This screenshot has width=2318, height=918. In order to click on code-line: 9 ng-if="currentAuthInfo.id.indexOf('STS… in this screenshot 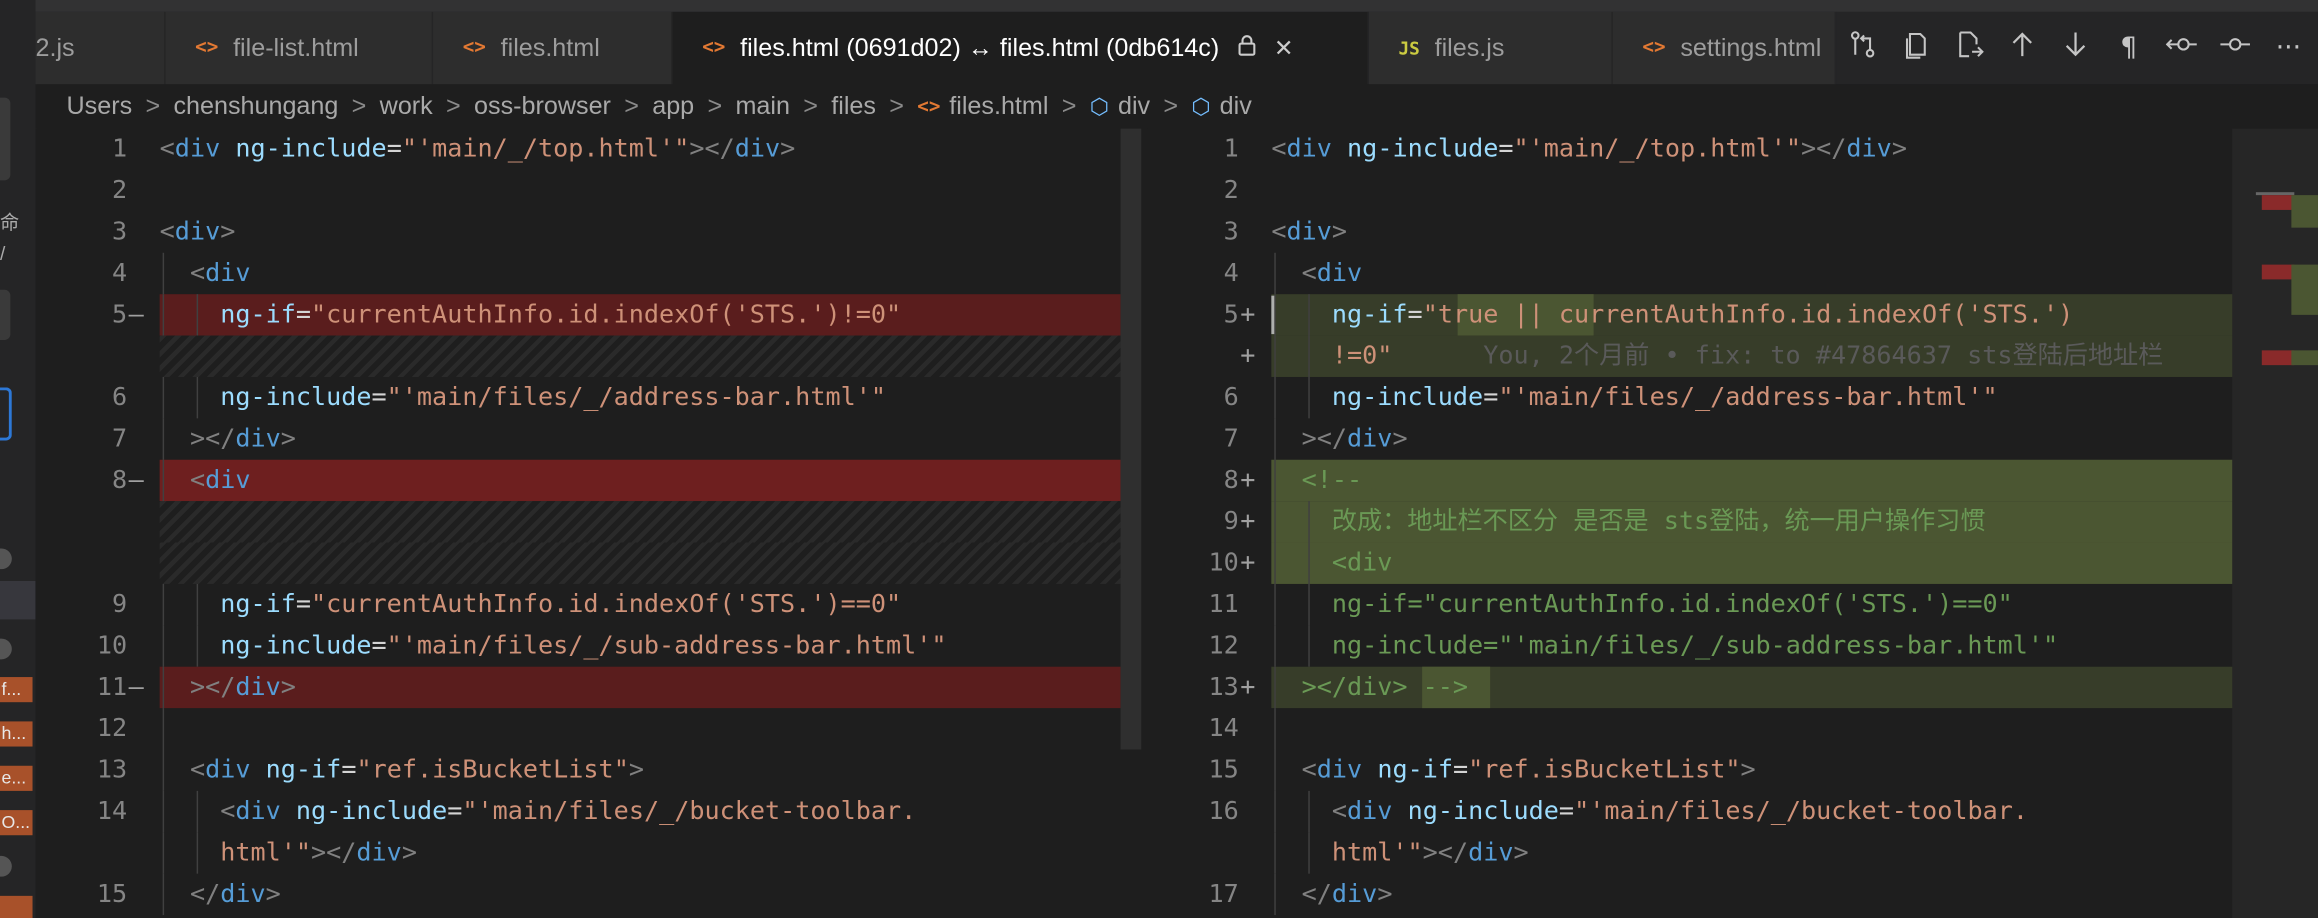, I will do `click(577, 604)`.